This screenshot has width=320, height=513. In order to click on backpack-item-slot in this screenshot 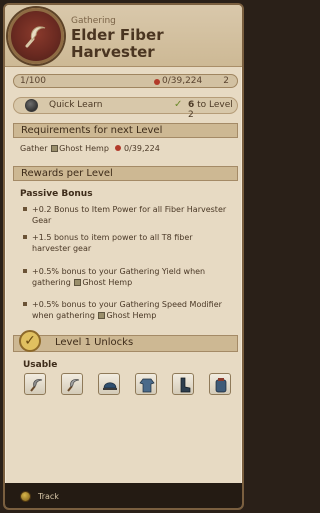, I will do `click(220, 384)`.